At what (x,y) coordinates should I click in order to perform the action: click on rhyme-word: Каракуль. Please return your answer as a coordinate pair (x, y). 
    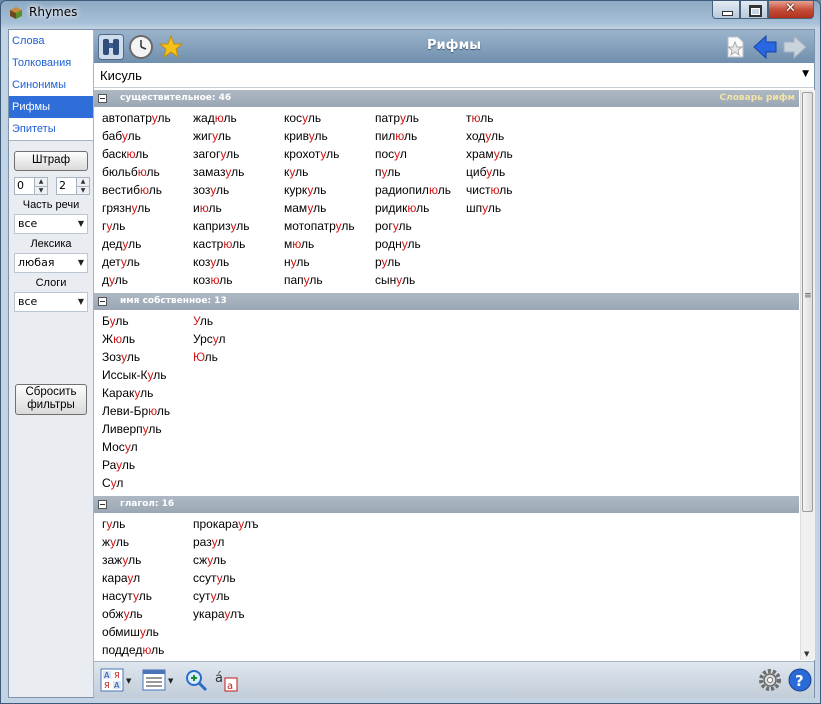
    Looking at the image, I should click on (147, 393).